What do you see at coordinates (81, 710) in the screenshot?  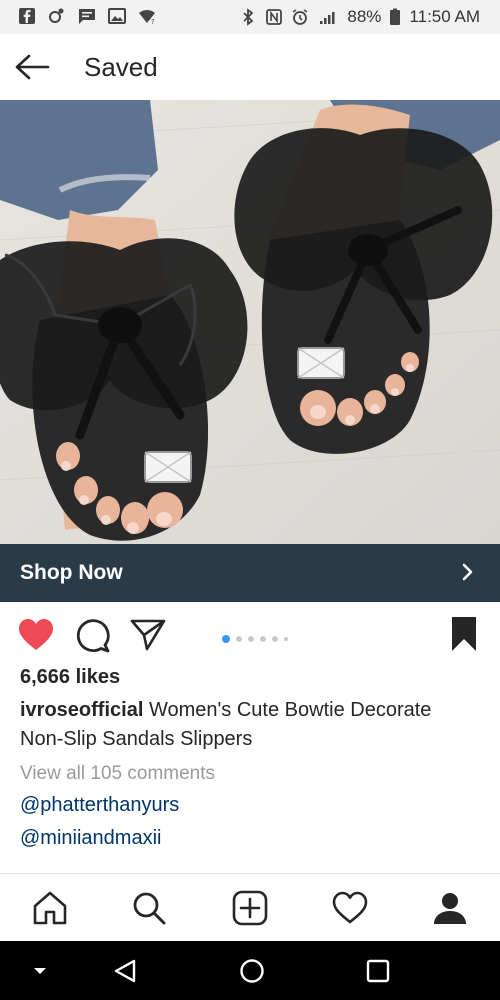 I see `post-username: ivroseofficial` at bounding box center [81, 710].